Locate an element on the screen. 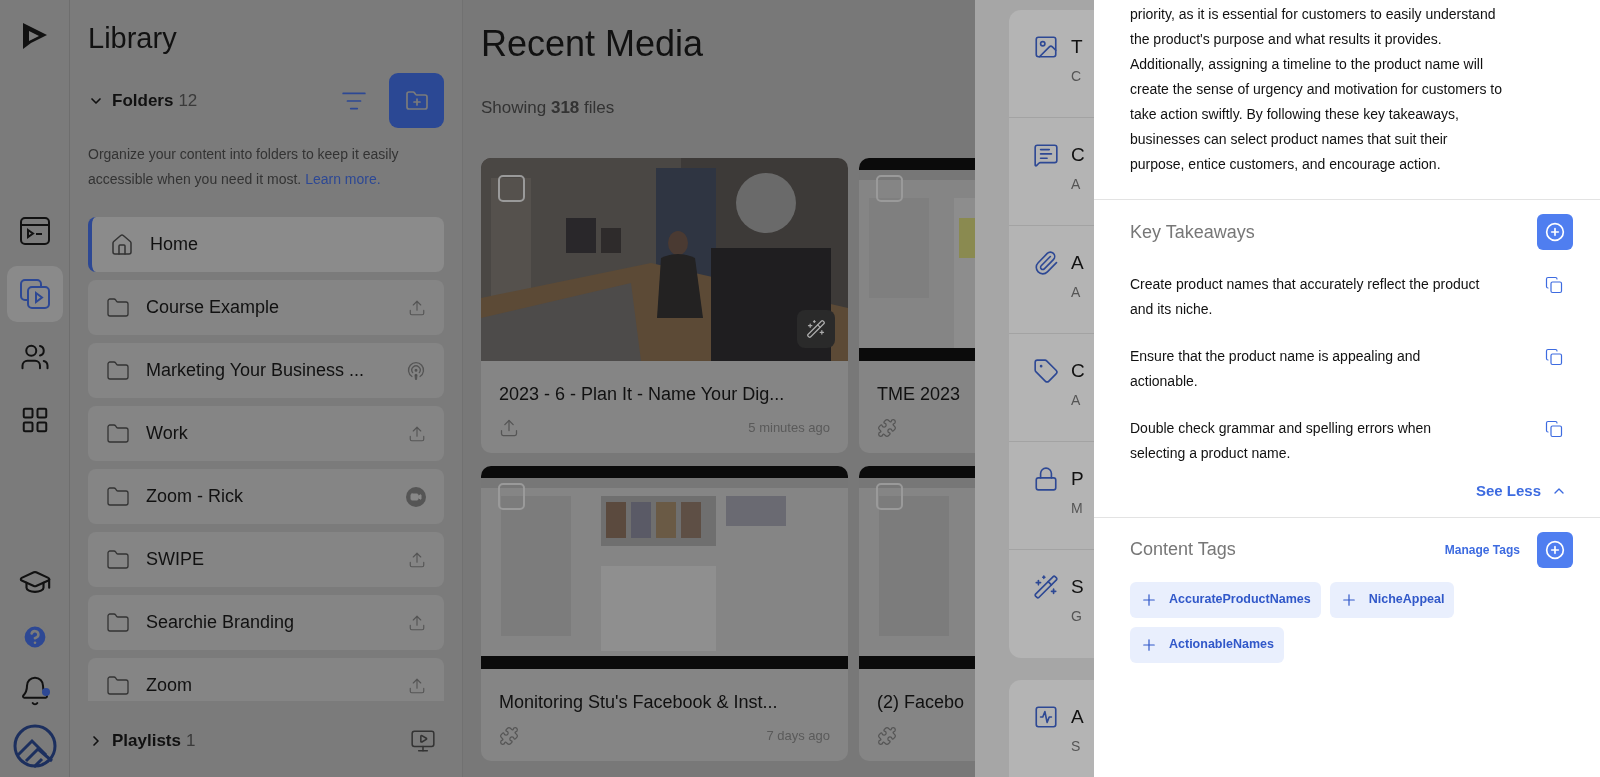  tool-title: P is located at coordinates (1077, 479).